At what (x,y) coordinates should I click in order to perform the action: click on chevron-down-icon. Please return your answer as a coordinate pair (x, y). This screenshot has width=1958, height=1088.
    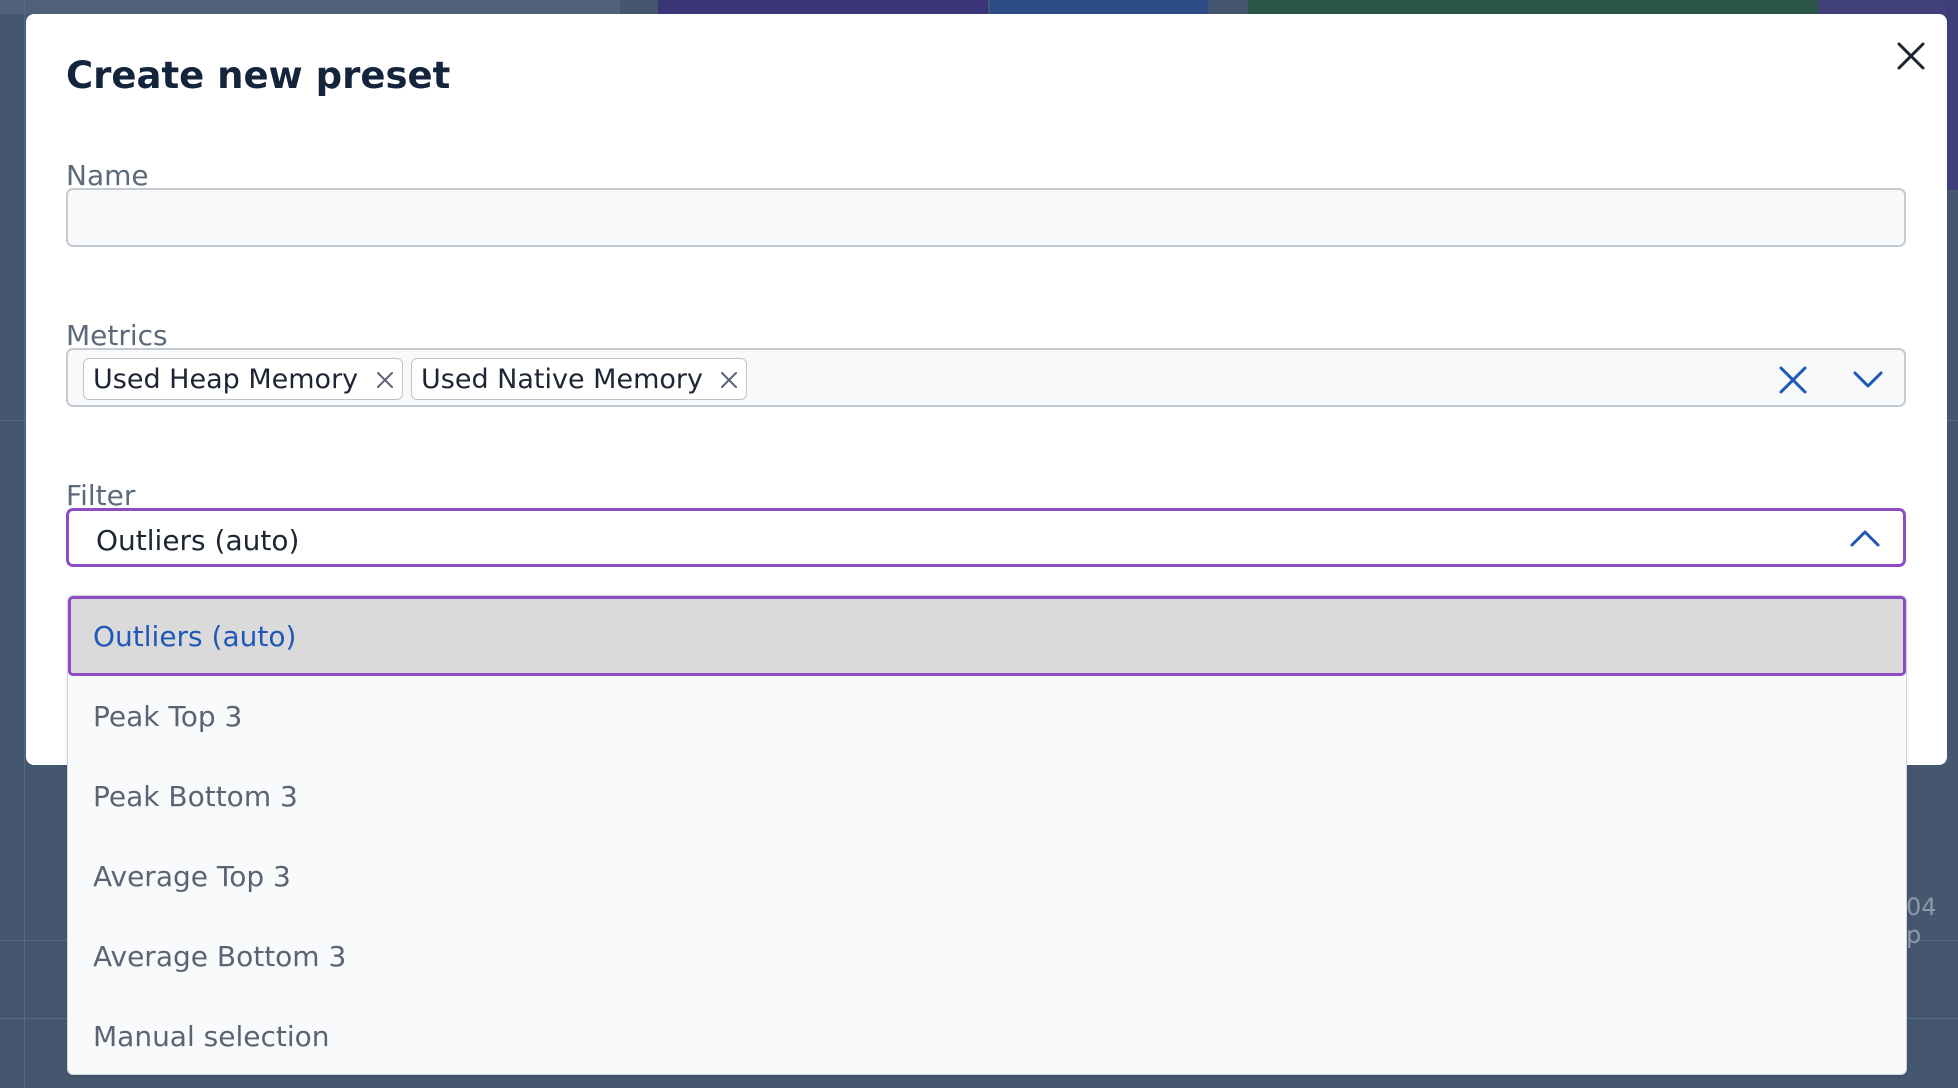
    Looking at the image, I should click on (1868, 379).